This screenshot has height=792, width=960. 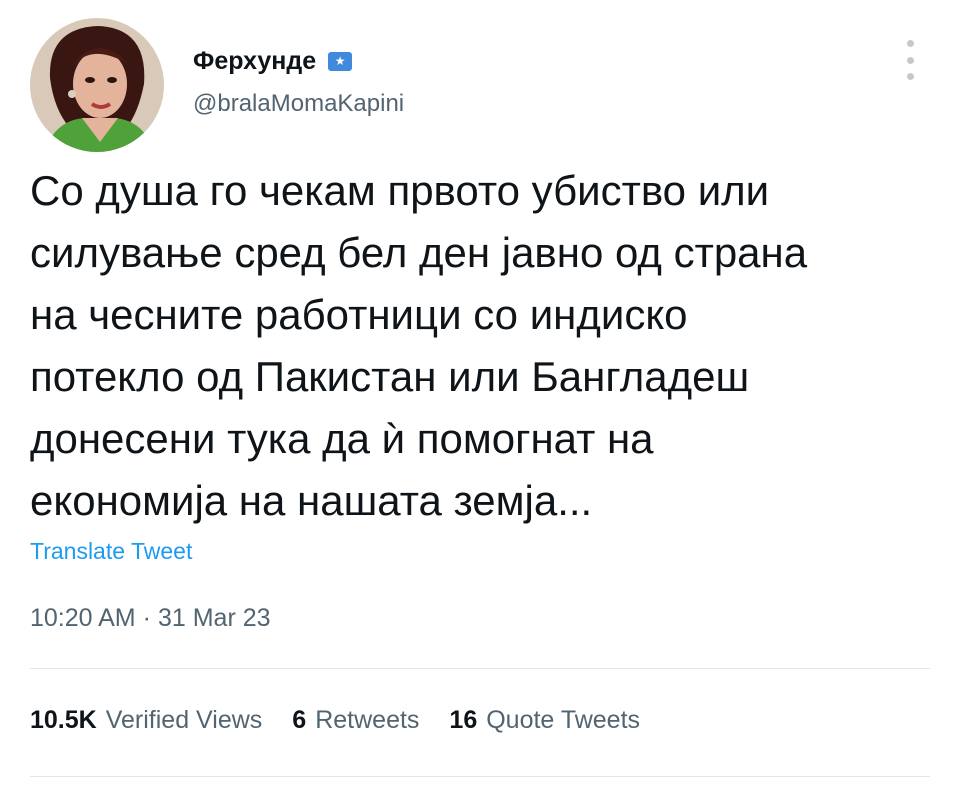 I want to click on retweets-stat: 6 Retweets, so click(x=355, y=720).